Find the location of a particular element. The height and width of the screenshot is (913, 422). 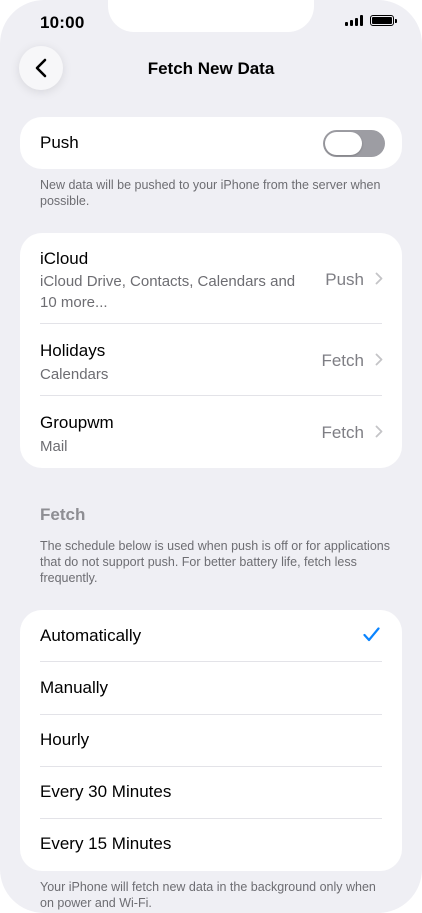

fetch-option-manually: Manually is located at coordinates (211, 688).